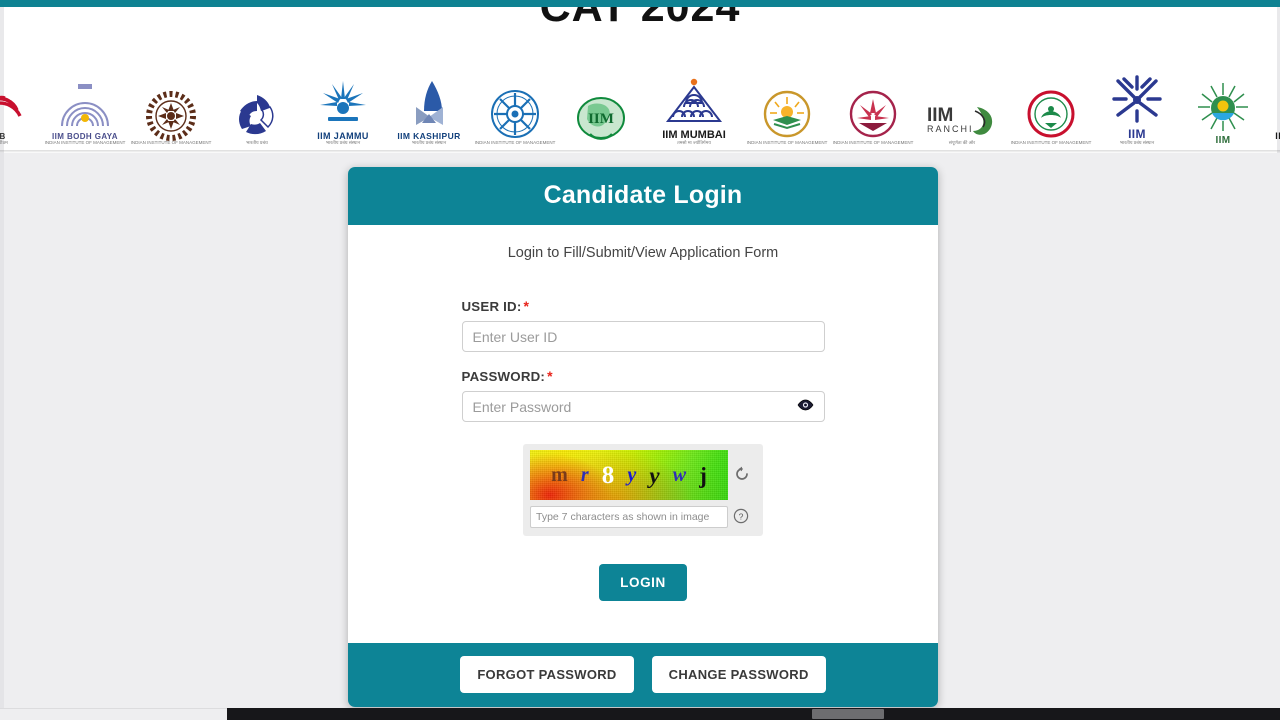  I want to click on logo-iim-rohtak: INDIAN INSTITUTE OF MANAGEMENT, so click(1051, 105).